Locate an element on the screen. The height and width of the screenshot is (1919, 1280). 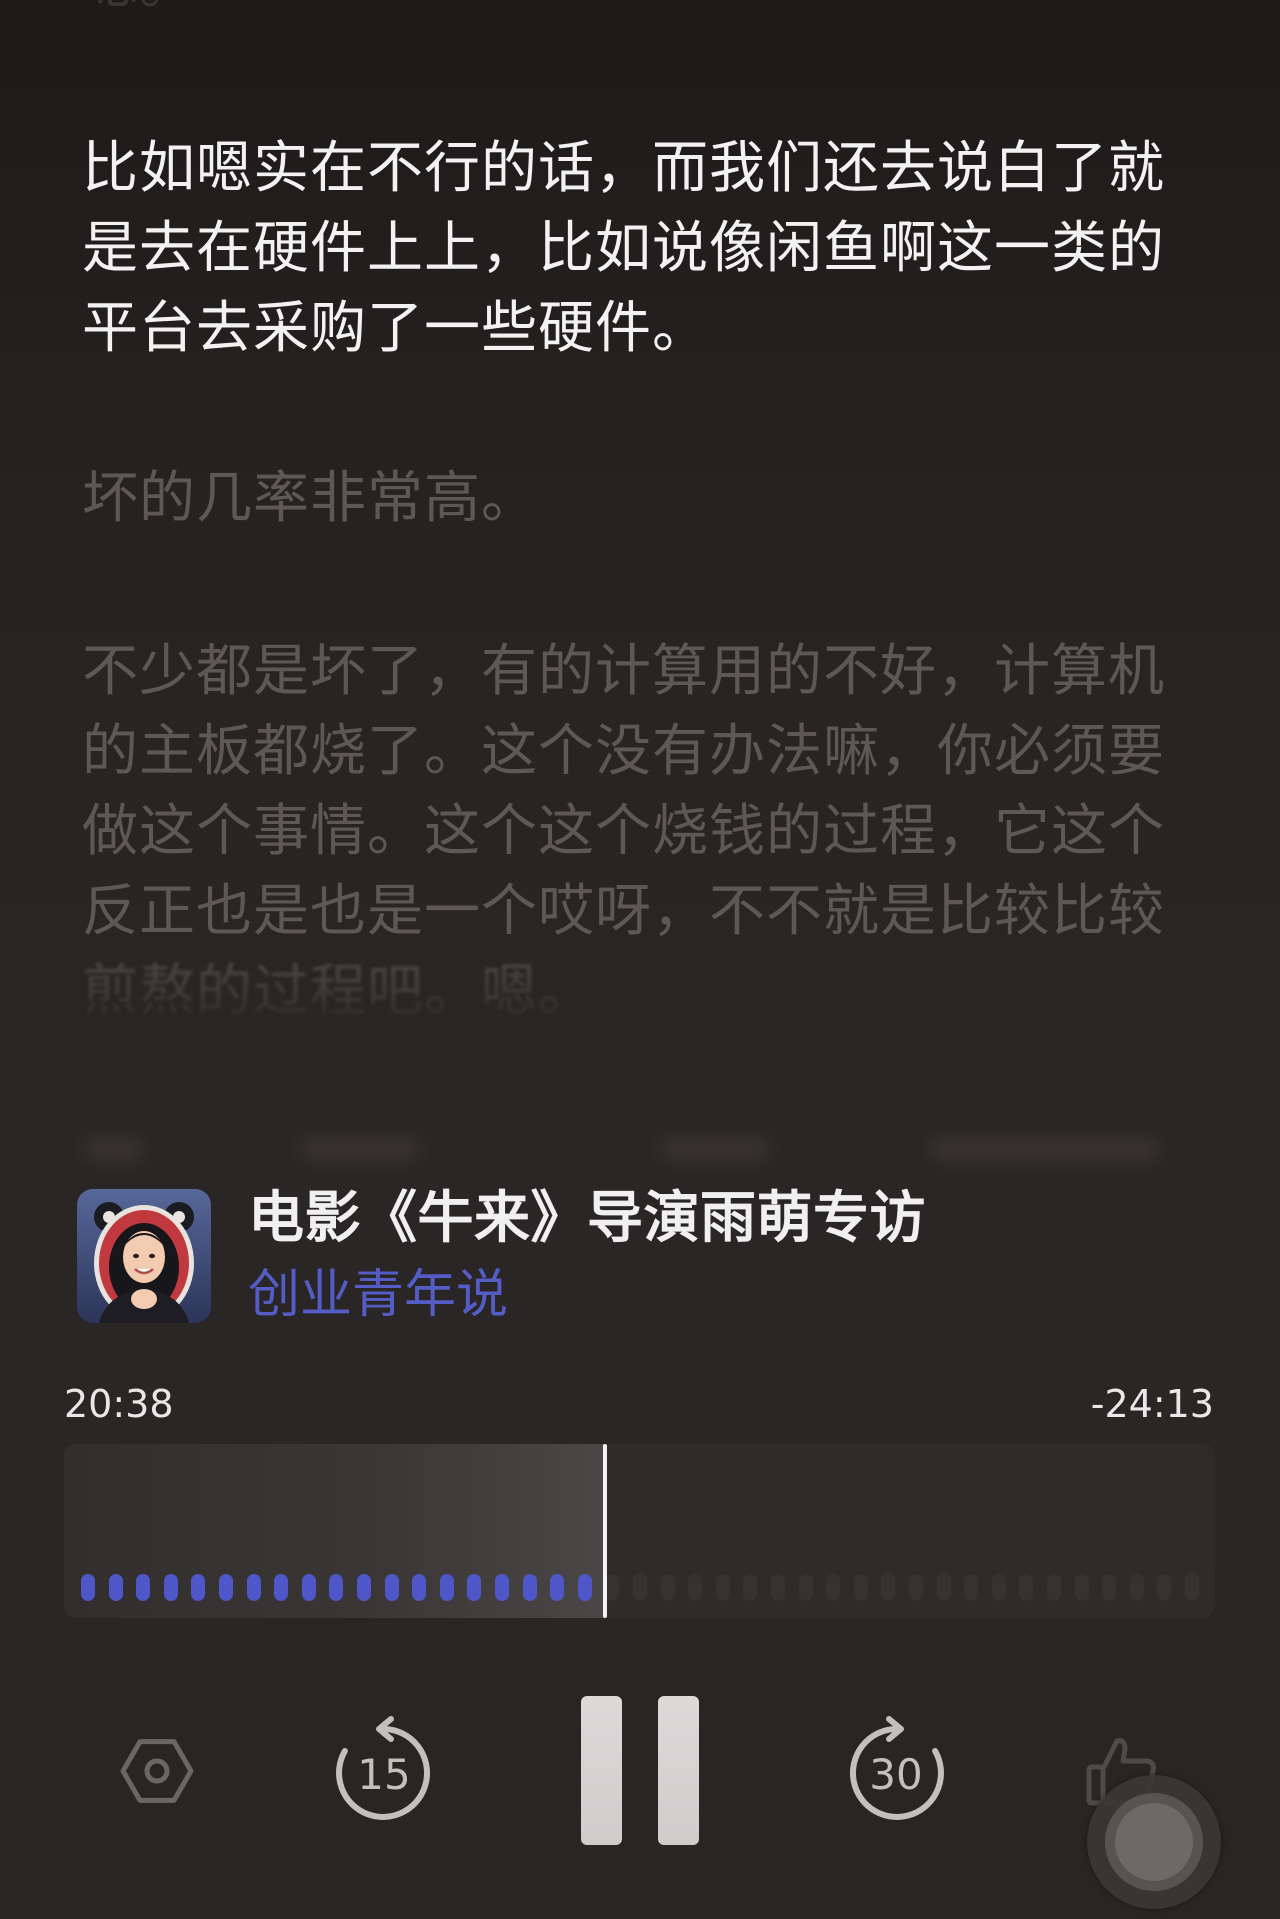
pause-icon-bar-left is located at coordinates (601, 1770).